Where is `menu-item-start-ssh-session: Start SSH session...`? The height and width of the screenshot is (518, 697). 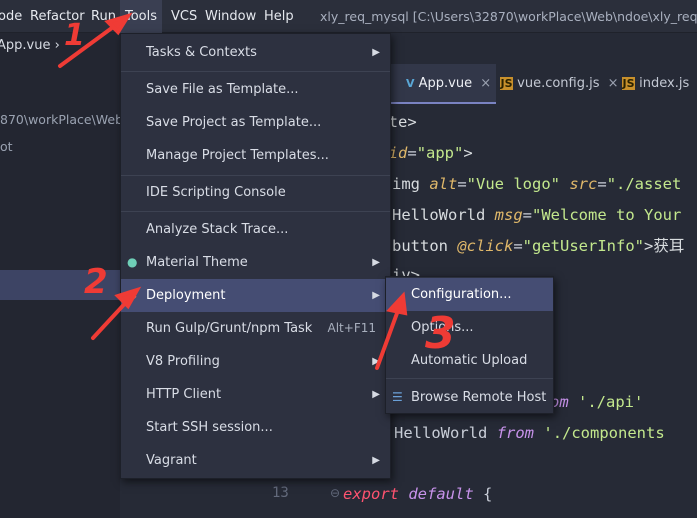
menu-item-start-ssh-session: Start SSH session... is located at coordinates (255, 427).